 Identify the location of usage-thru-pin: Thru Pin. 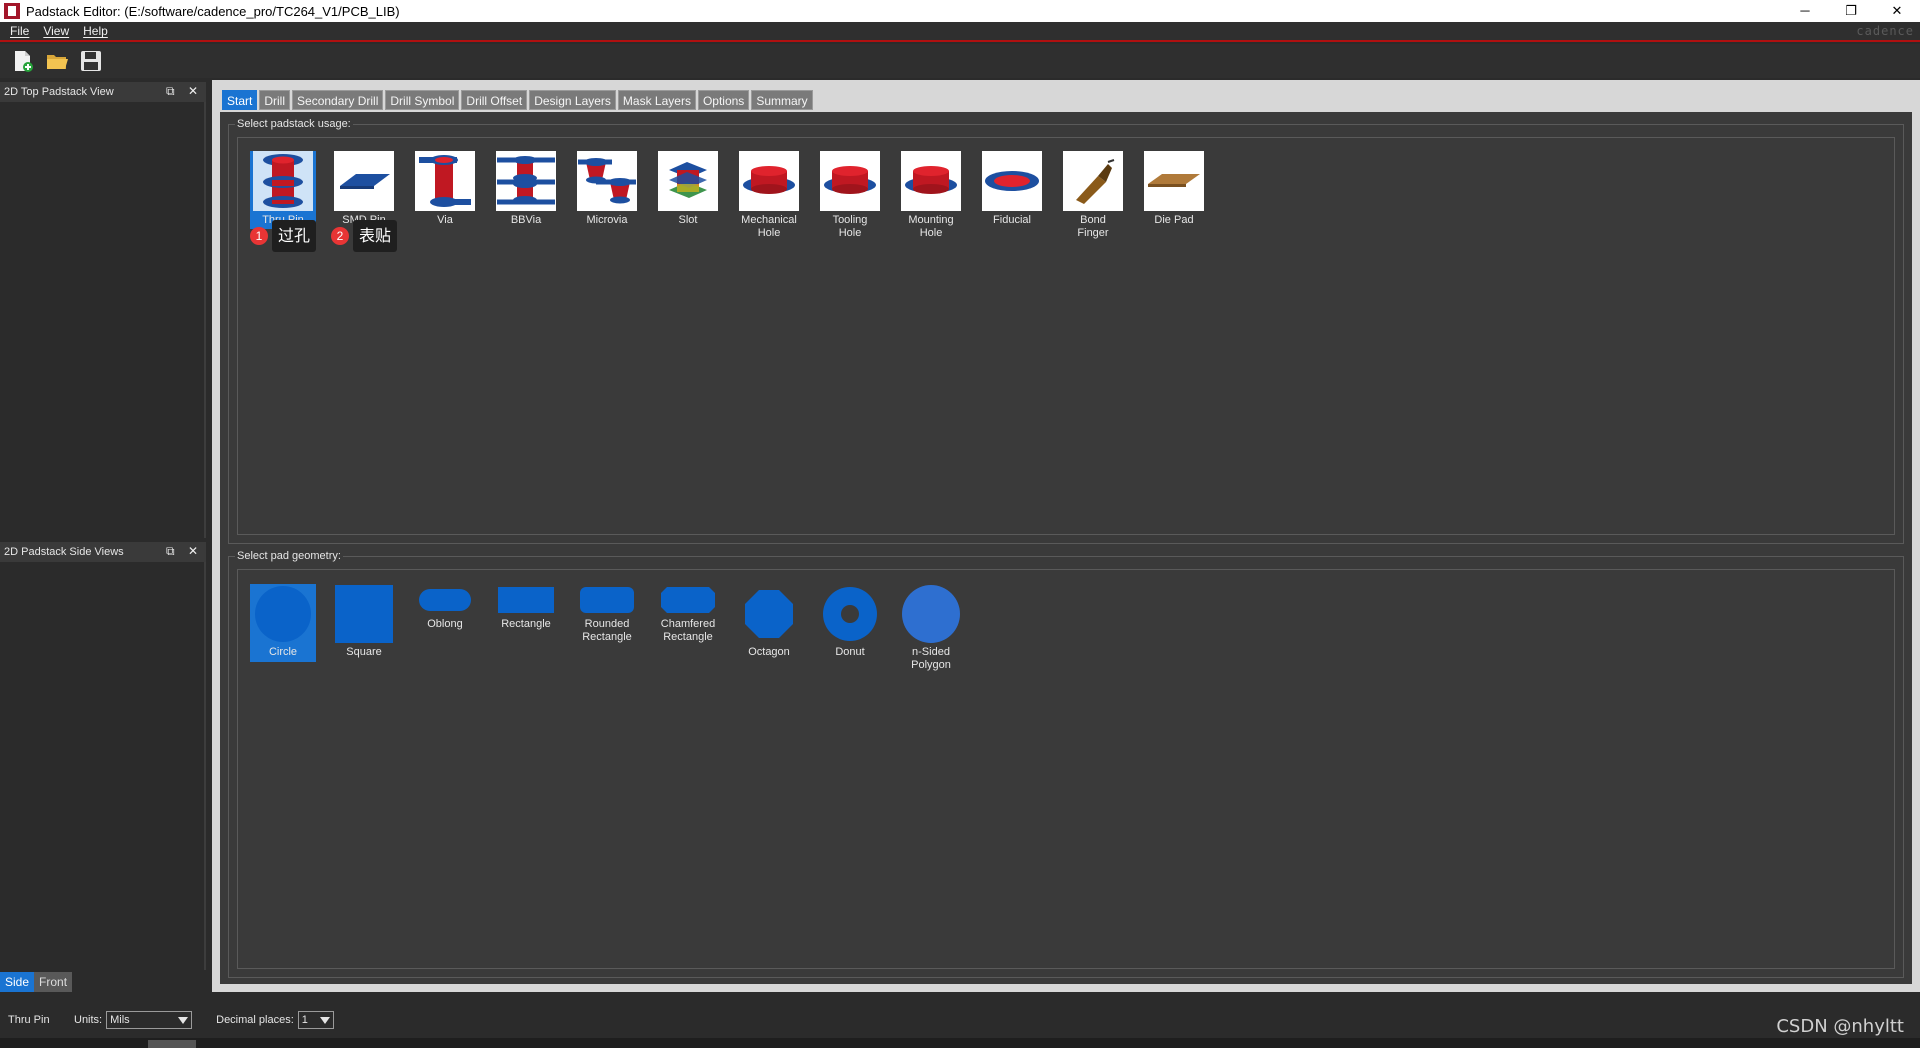
(283, 190).